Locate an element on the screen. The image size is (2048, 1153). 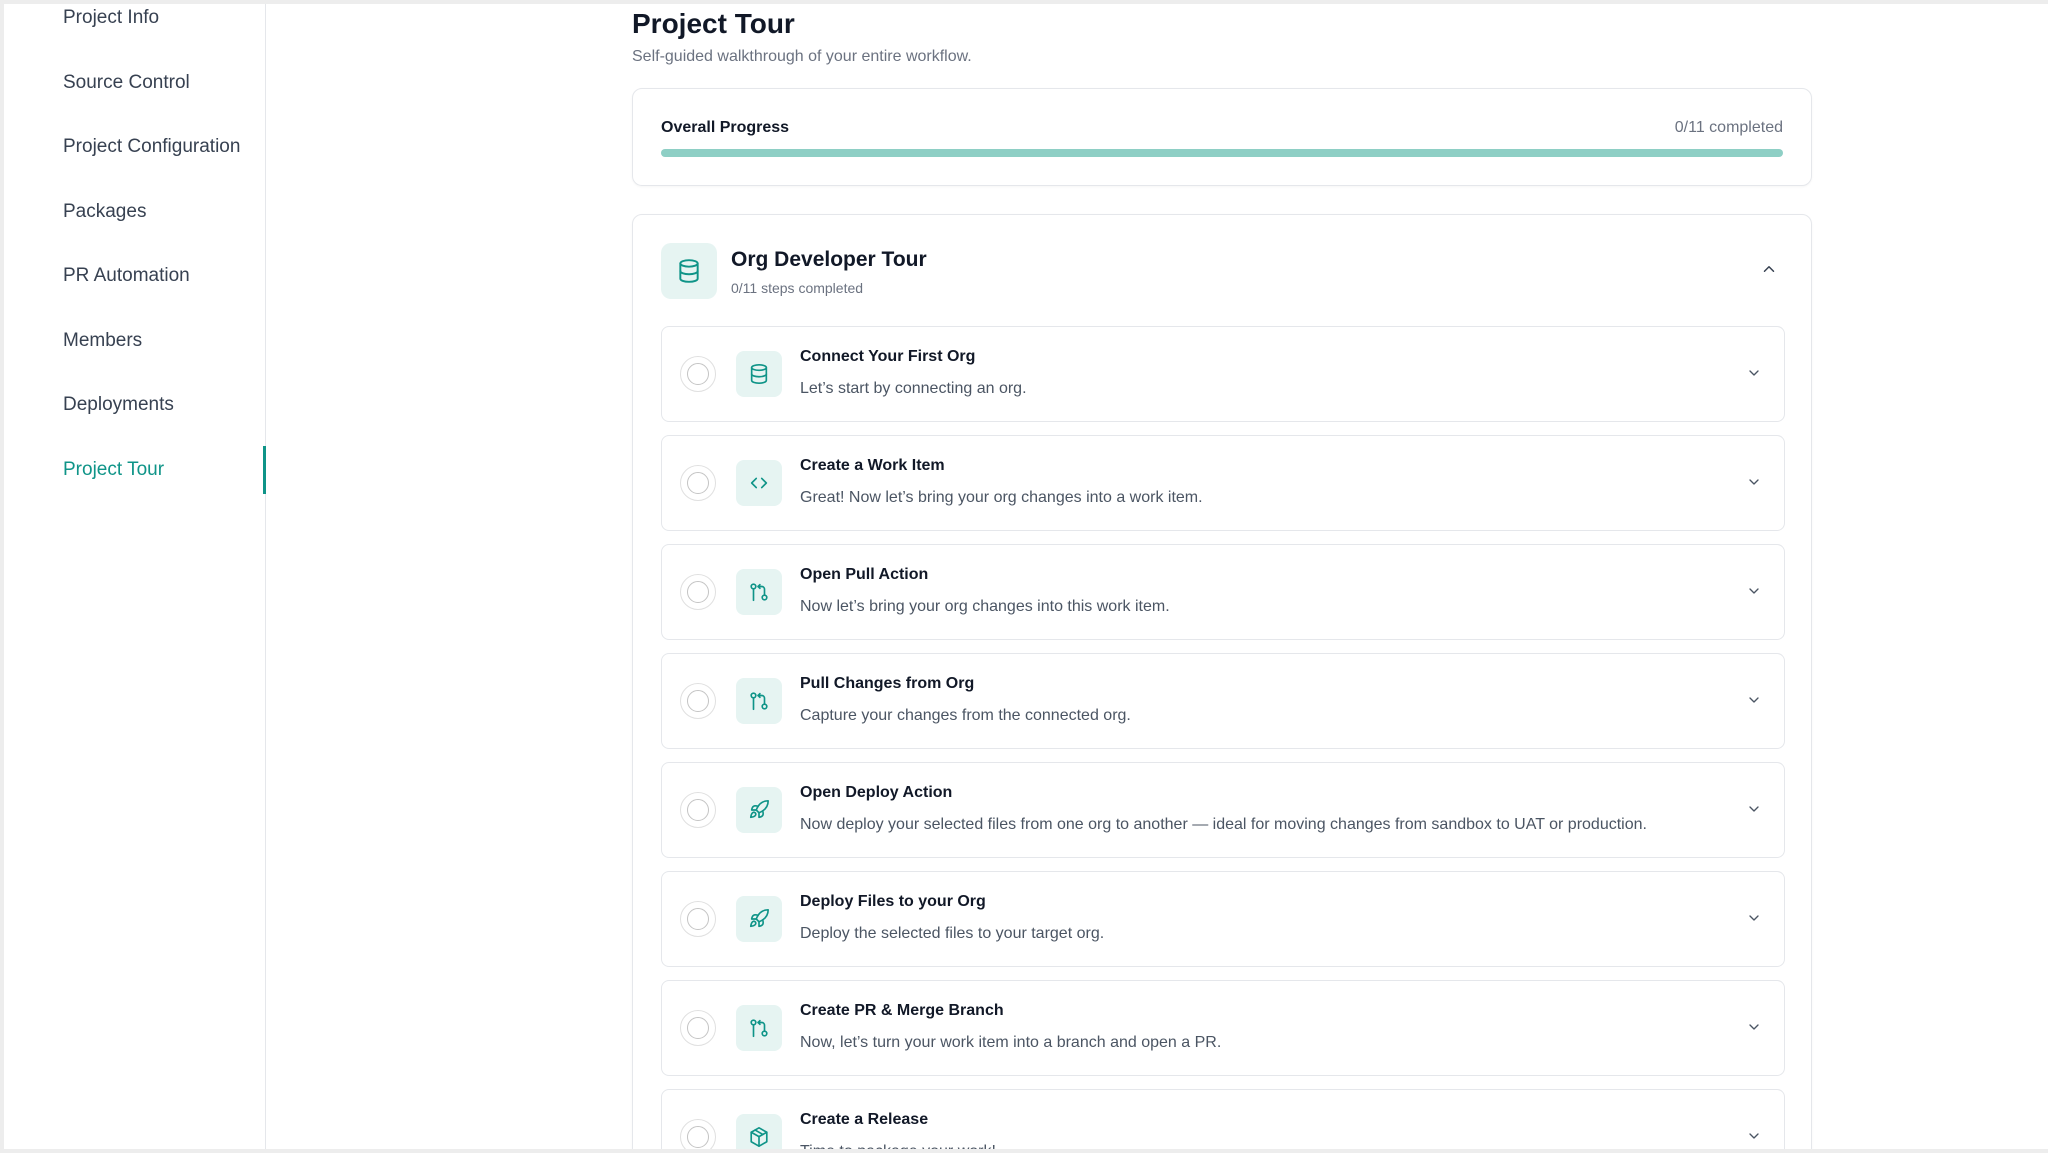
collapse-tour-button is located at coordinates (1769, 269).